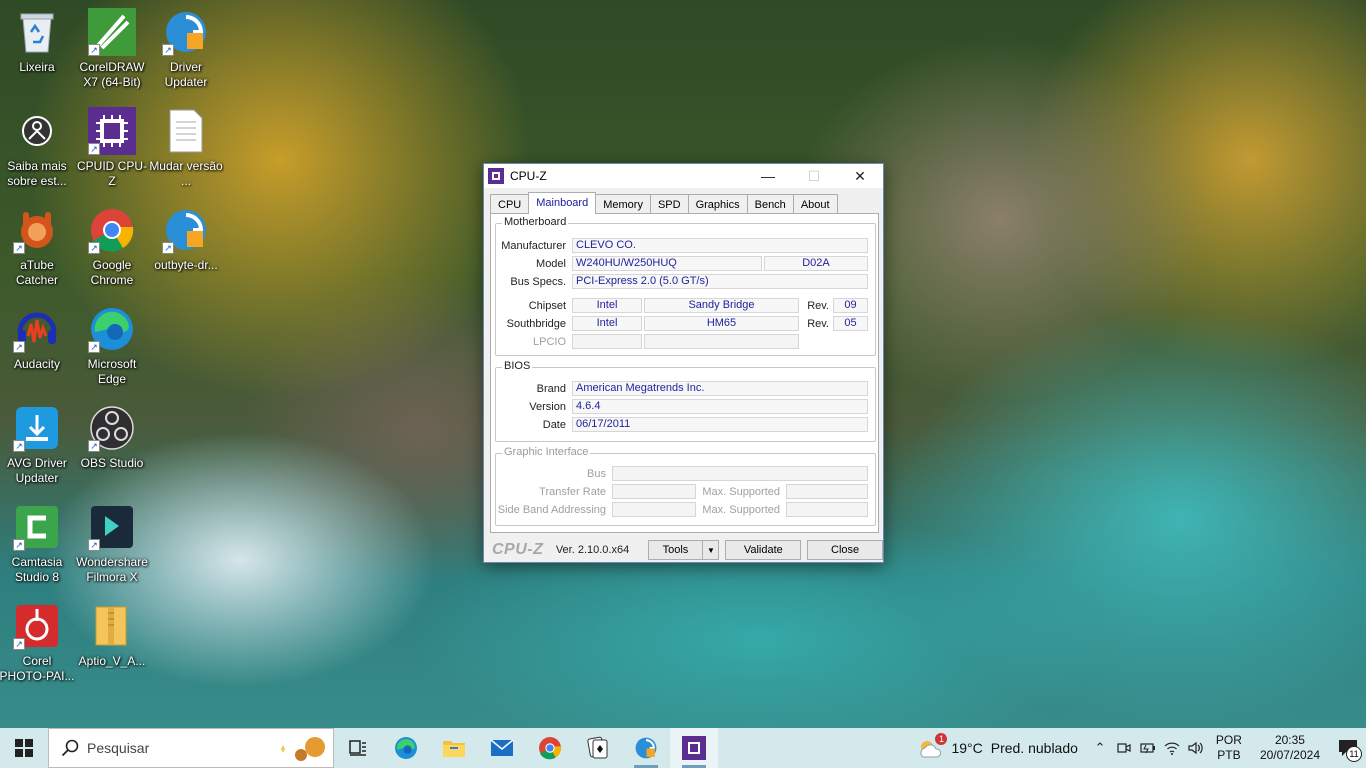 This screenshot has width=1366, height=768. What do you see at coordinates (37, 67) in the screenshot?
I see `desktop-icon-label: Lixeira` at bounding box center [37, 67].